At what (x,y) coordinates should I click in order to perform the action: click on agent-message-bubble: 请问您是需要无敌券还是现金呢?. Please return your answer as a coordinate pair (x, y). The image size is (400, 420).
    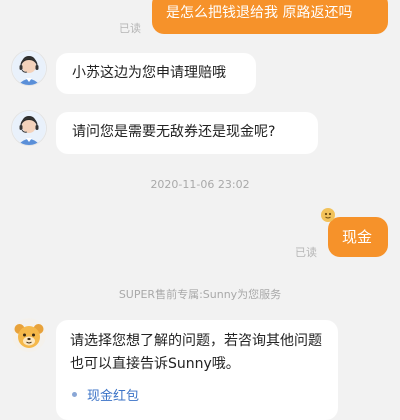
    Looking at the image, I should click on (187, 133).